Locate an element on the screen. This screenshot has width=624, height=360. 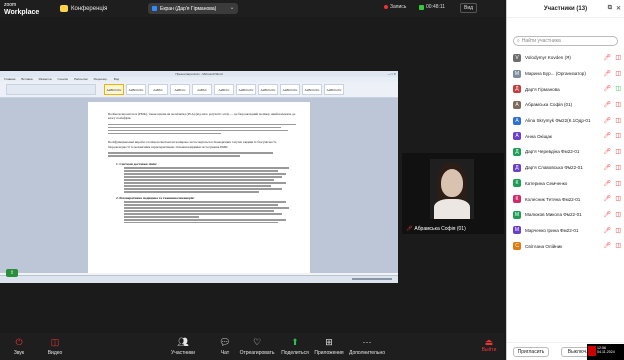
participant-row: Д Дар'я Гірманова 🎤︎ ◫ is located at coordinates (565, 89).